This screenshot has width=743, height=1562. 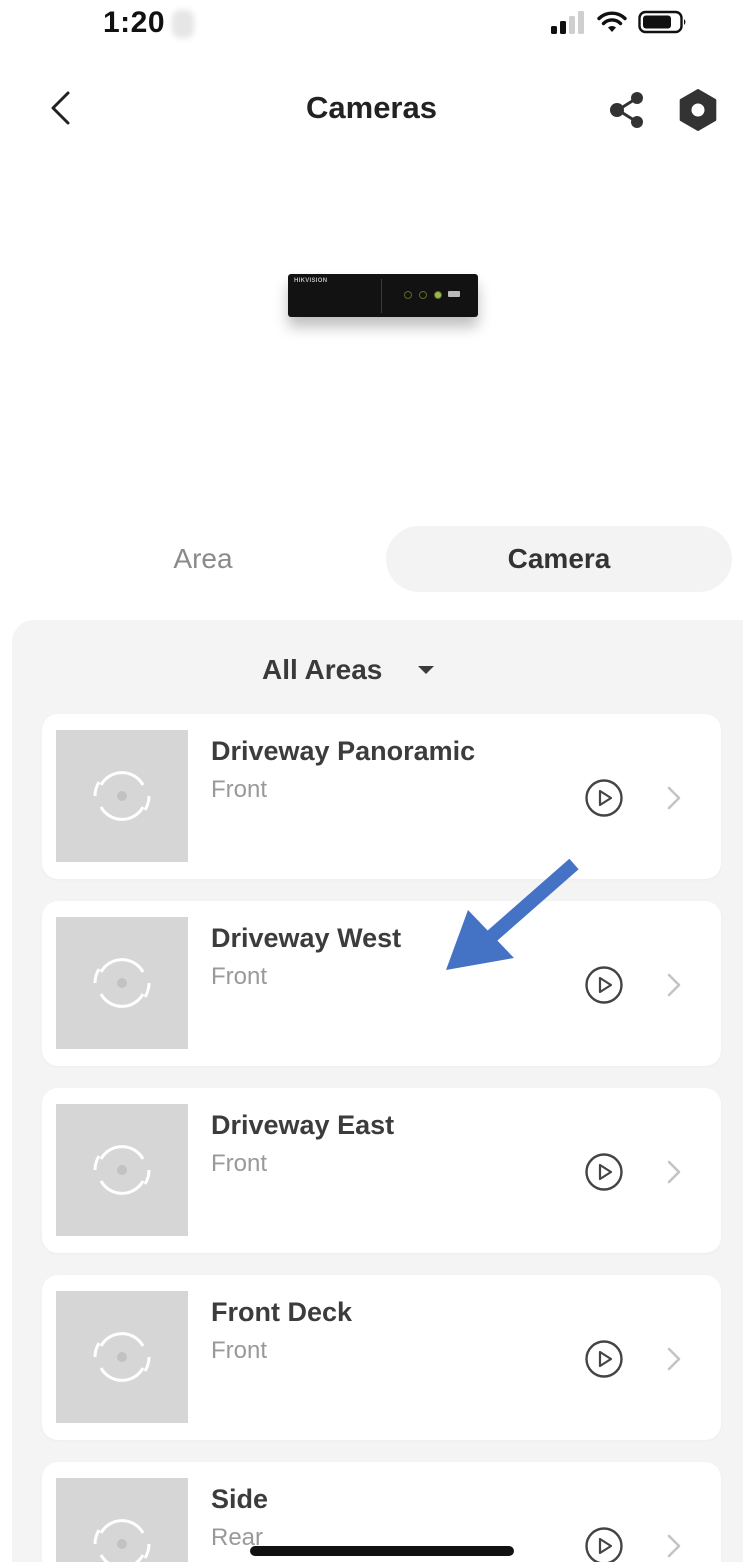 What do you see at coordinates (134, 22) in the screenshot?
I see `status-time: 1:20` at bounding box center [134, 22].